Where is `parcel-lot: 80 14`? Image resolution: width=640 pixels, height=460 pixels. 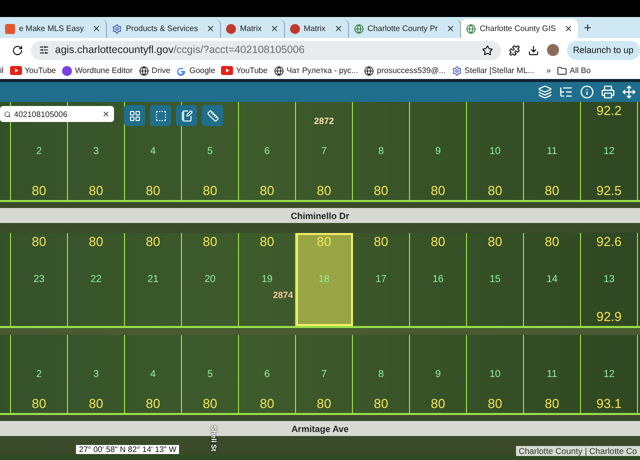
parcel-lot: 80 14 is located at coordinates (552, 279).